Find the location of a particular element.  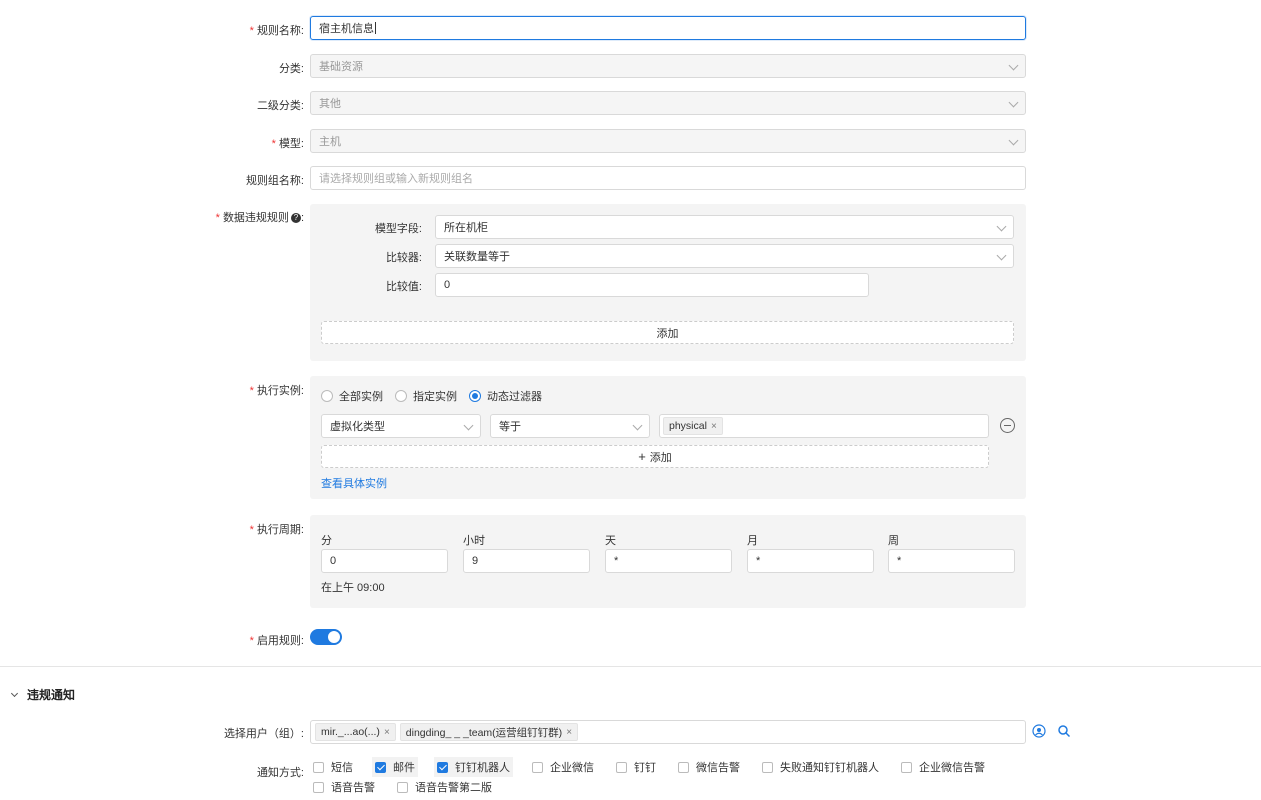

method-voice-alert-checkbox: 语音告警 is located at coordinates (344, 787).